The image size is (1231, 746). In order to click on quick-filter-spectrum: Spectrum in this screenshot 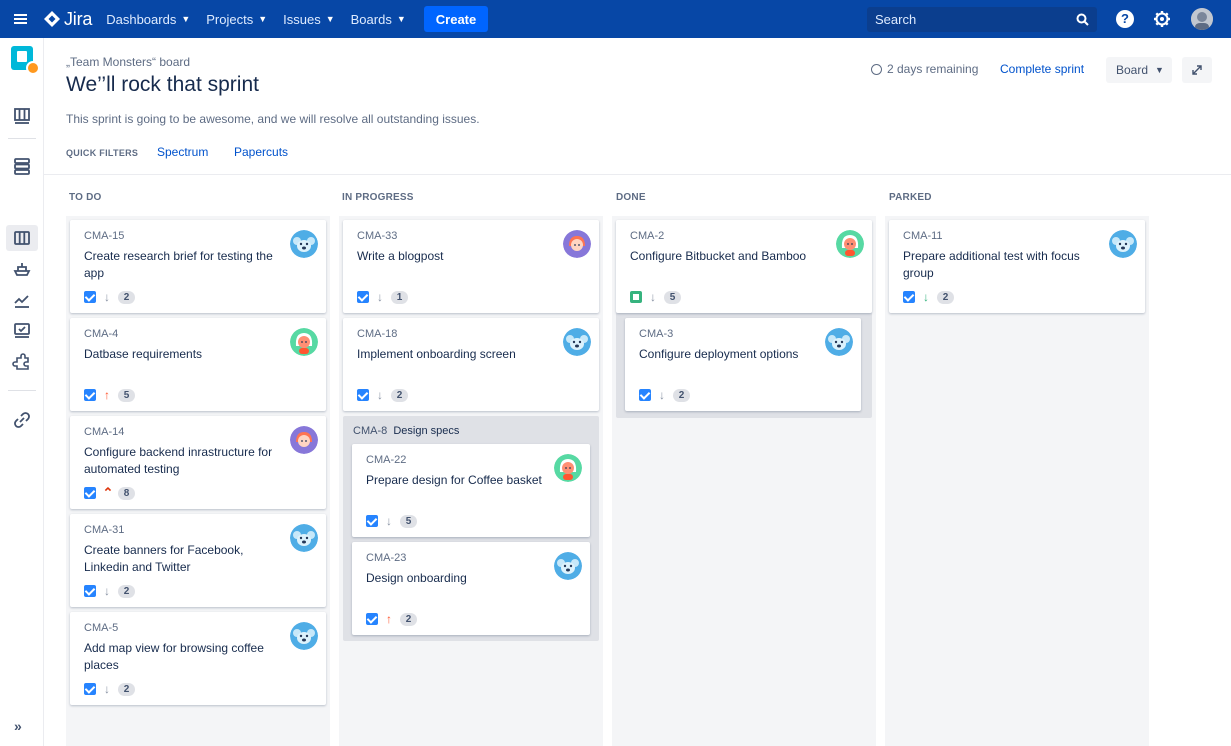, I will do `click(182, 152)`.